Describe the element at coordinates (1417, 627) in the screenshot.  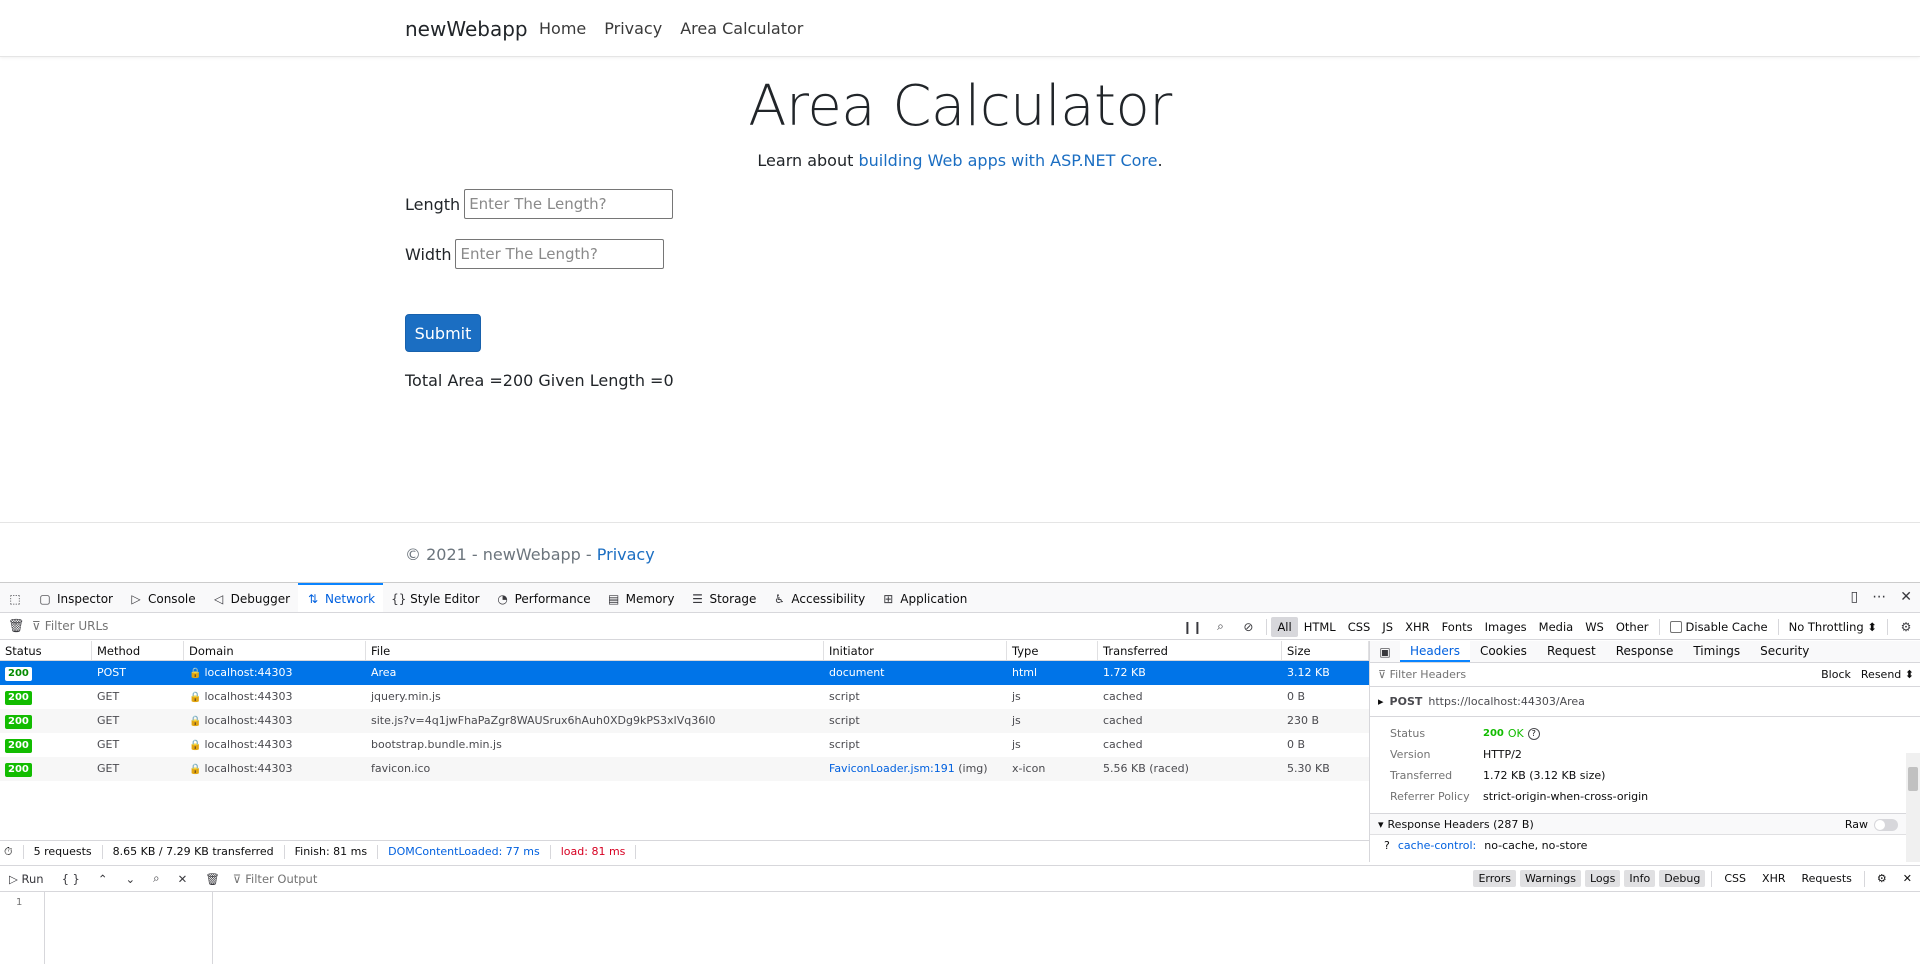
I see `filter-xhr: XHR` at that location.